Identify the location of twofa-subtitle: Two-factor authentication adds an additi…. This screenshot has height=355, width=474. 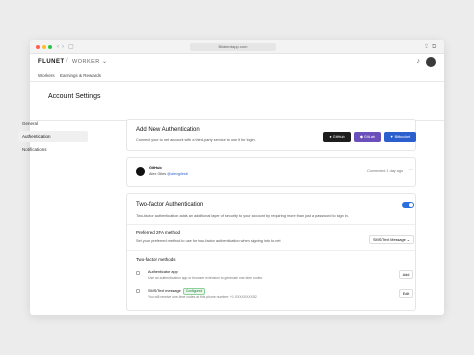
(242, 216).